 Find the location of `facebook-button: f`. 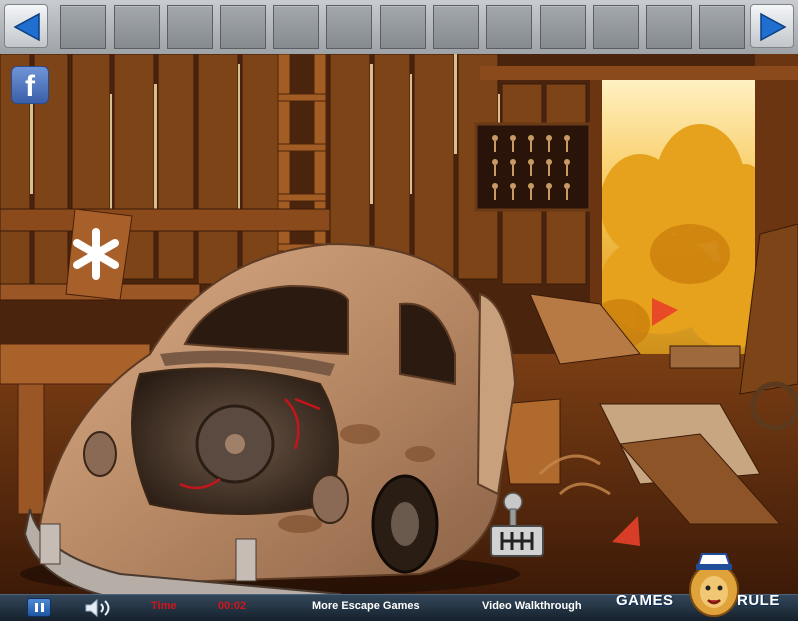

facebook-button: f is located at coordinates (30, 85).